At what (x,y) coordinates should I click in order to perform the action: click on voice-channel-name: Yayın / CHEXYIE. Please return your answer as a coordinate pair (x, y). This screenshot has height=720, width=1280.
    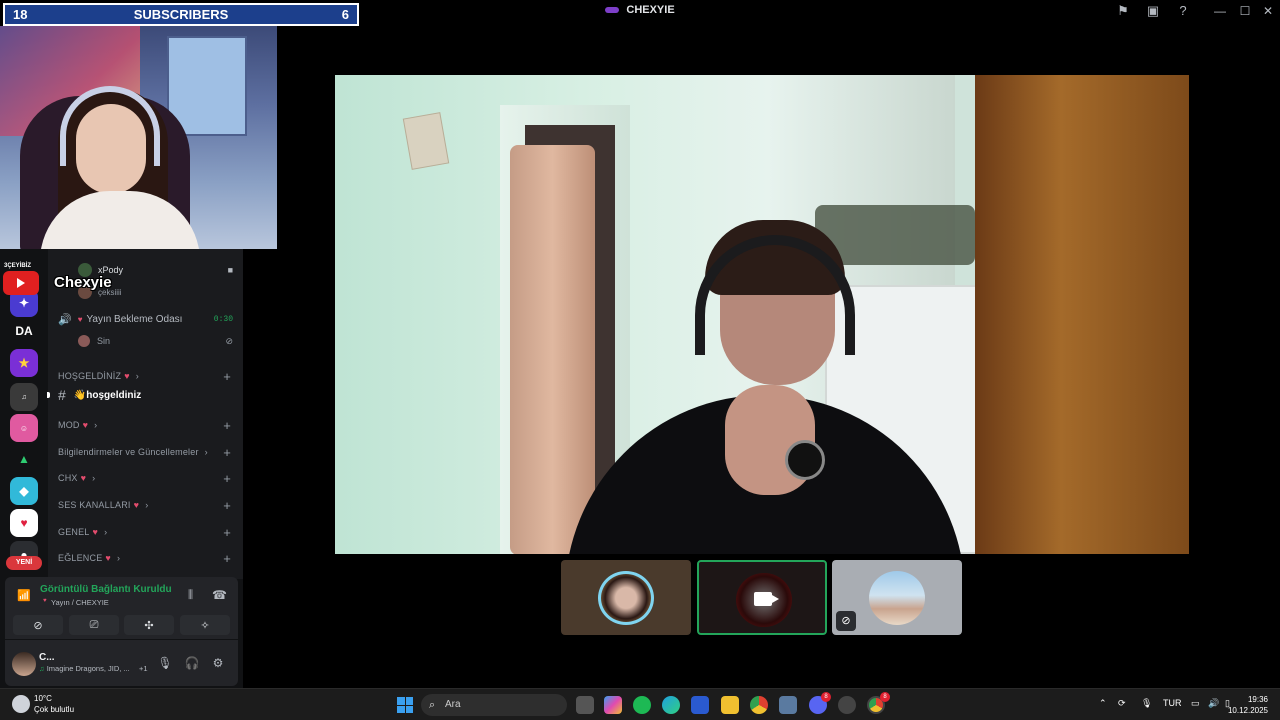
    Looking at the image, I should click on (80, 602).